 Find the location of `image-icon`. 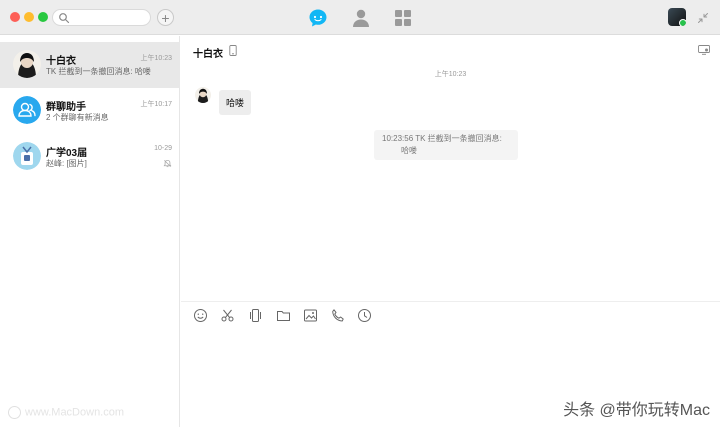

image-icon is located at coordinates (310, 315).